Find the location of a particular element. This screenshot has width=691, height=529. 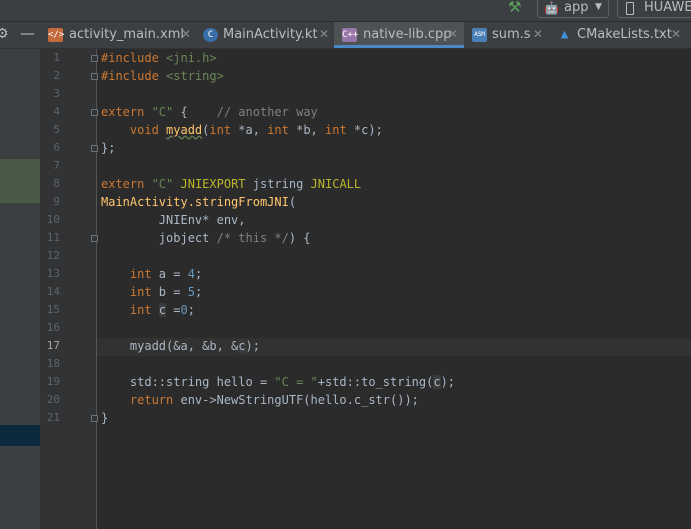

device-label: HUAWEI is located at coordinates (667, 7).